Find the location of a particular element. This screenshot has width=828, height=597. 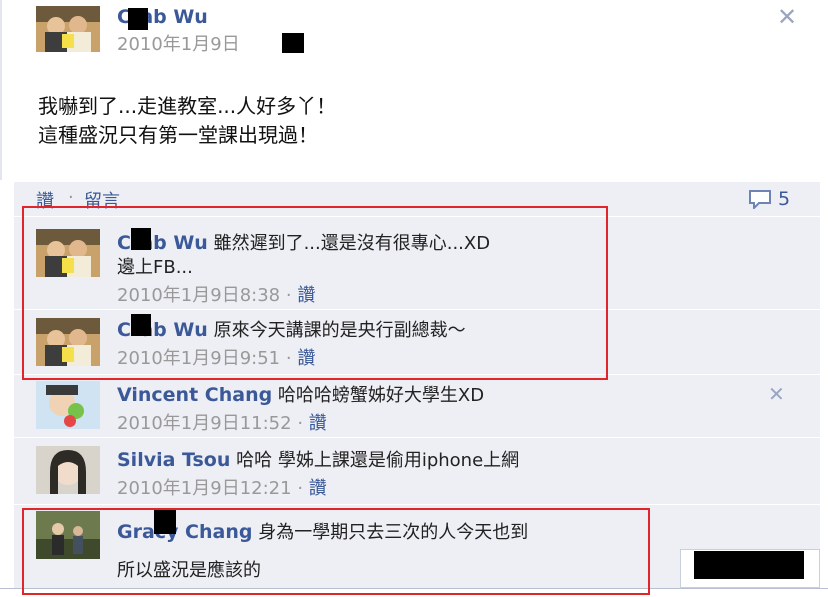

delete-comment-icon: ✕ is located at coordinates (776, 394).